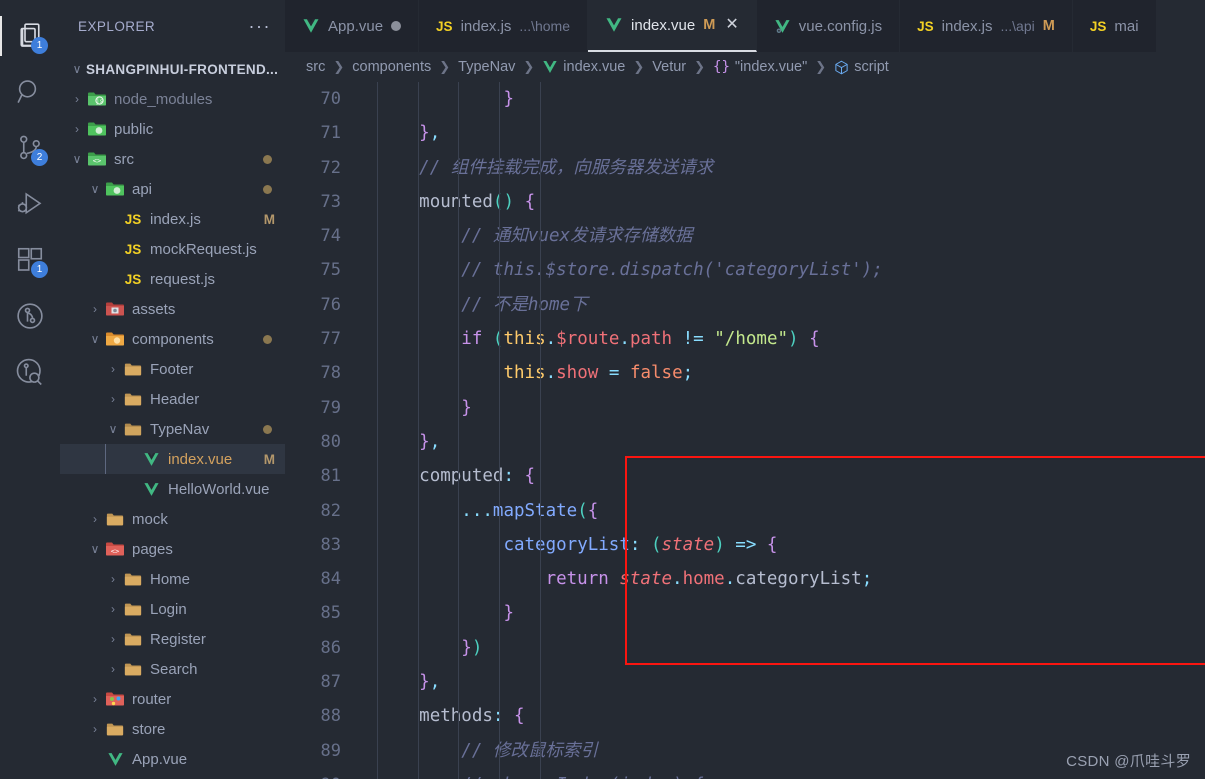  Describe the element at coordinates (791, 168) in the screenshot. I see `code-line: // 组件挂载完成，向服务器发送请求` at that location.